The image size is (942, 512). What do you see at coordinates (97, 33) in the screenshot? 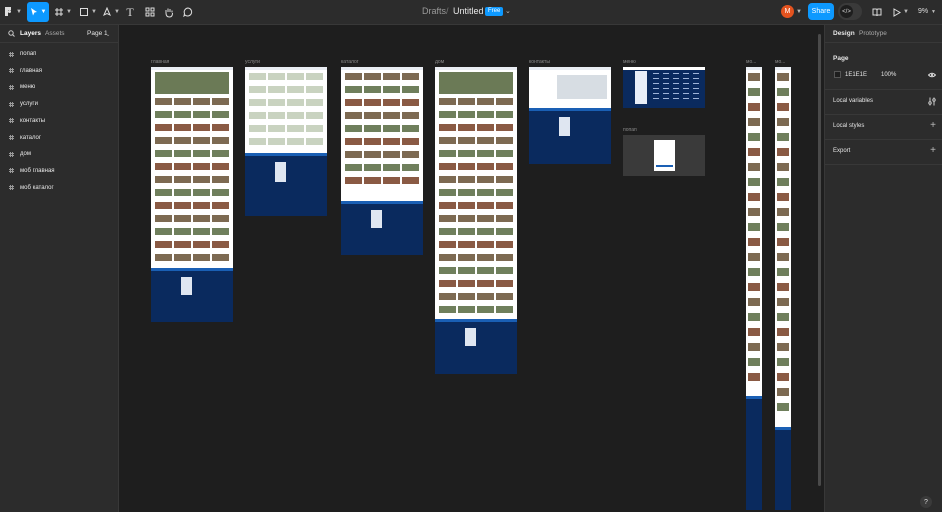
I see `page-selector: Page 1` at bounding box center [97, 33].